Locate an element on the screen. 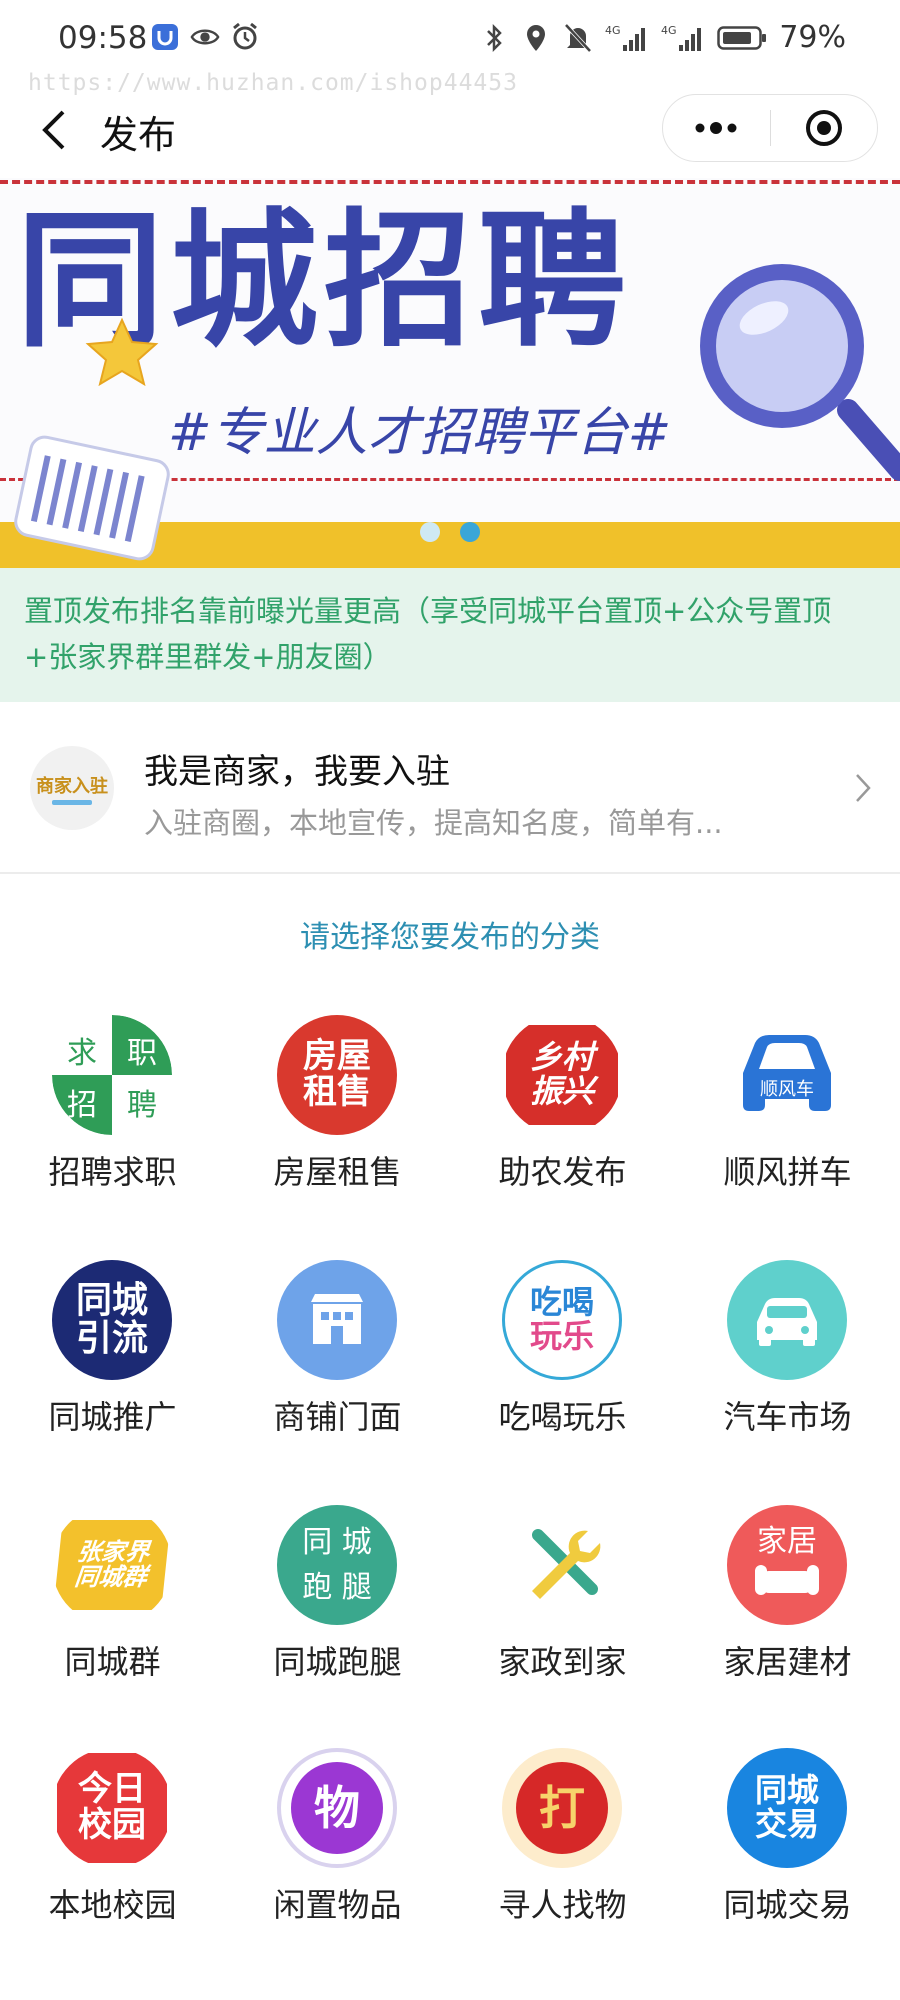  category-label: 家居建材 is located at coordinates (787, 1662).